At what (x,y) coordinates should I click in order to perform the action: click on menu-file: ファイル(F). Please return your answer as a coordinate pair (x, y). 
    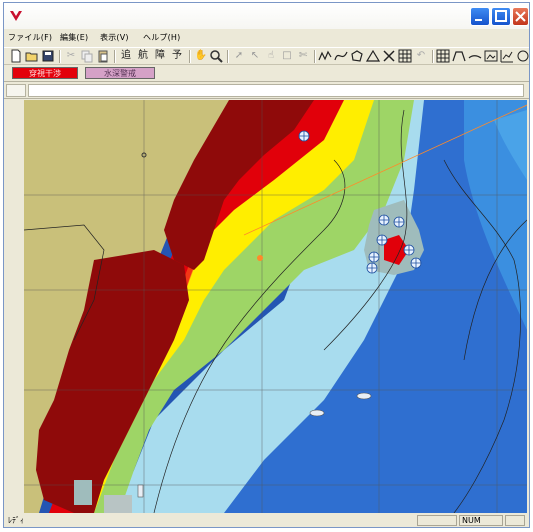
    Looking at the image, I should click on (30, 37).